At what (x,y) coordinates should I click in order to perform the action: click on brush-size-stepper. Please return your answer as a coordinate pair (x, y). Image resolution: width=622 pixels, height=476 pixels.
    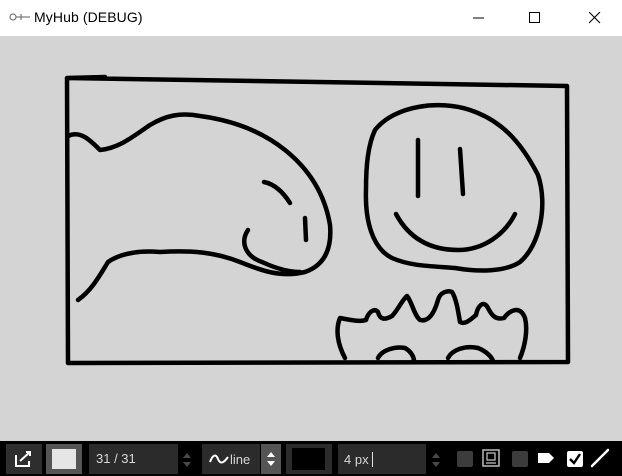
    Looking at the image, I should click on (436, 459).